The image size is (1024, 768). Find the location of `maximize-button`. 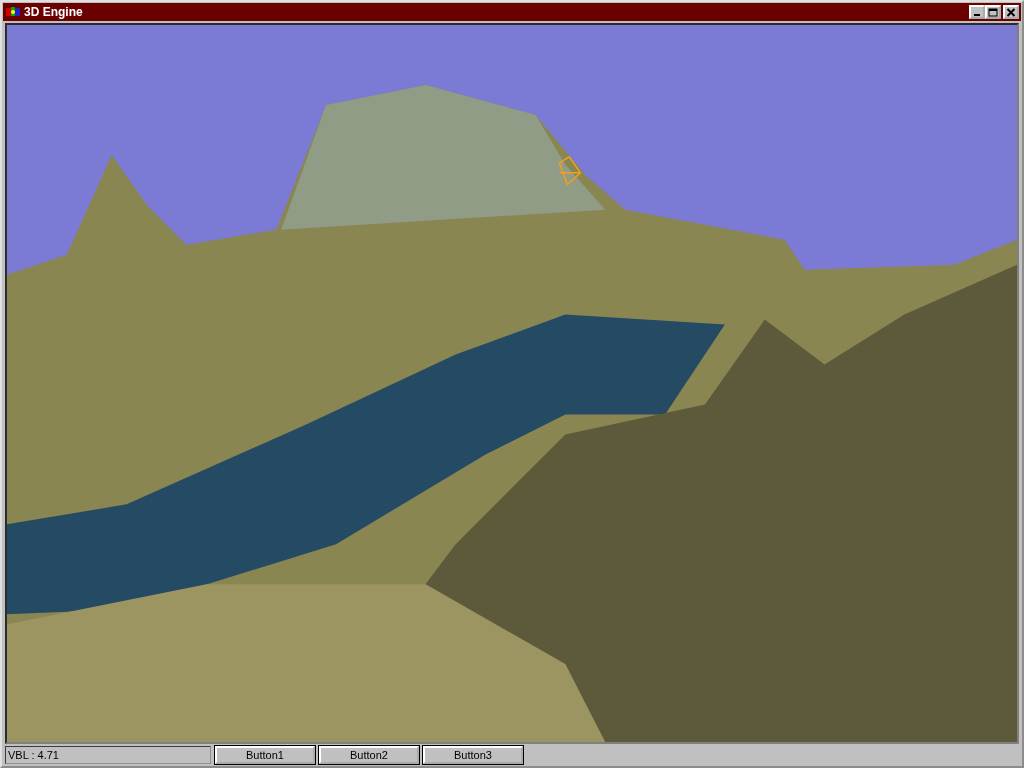

maximize-button is located at coordinates (993, 12).